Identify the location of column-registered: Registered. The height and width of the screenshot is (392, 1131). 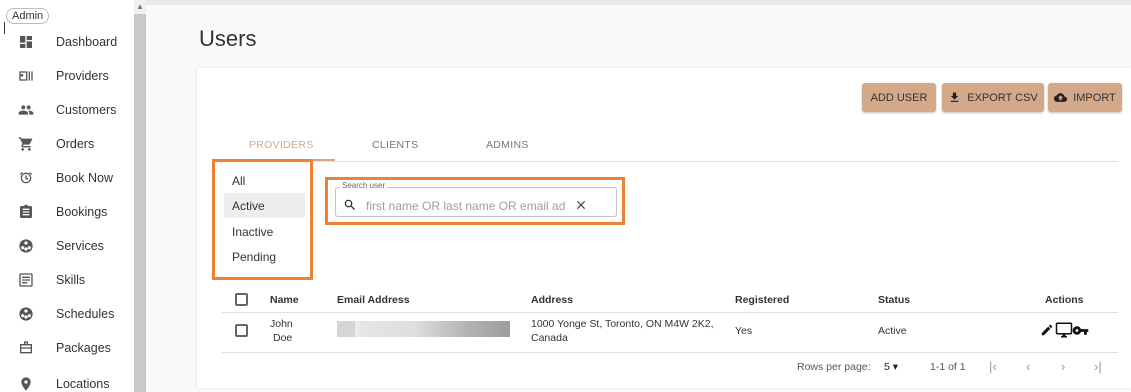
(762, 300).